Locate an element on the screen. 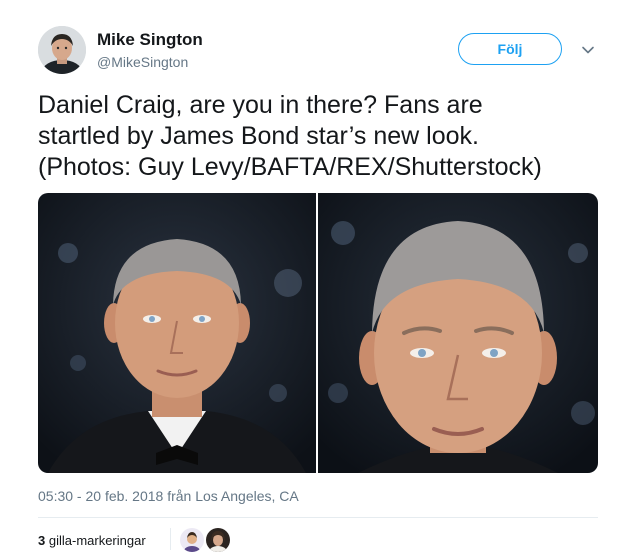 This screenshot has height=559, width=636. follow-button: Följ is located at coordinates (510, 49).